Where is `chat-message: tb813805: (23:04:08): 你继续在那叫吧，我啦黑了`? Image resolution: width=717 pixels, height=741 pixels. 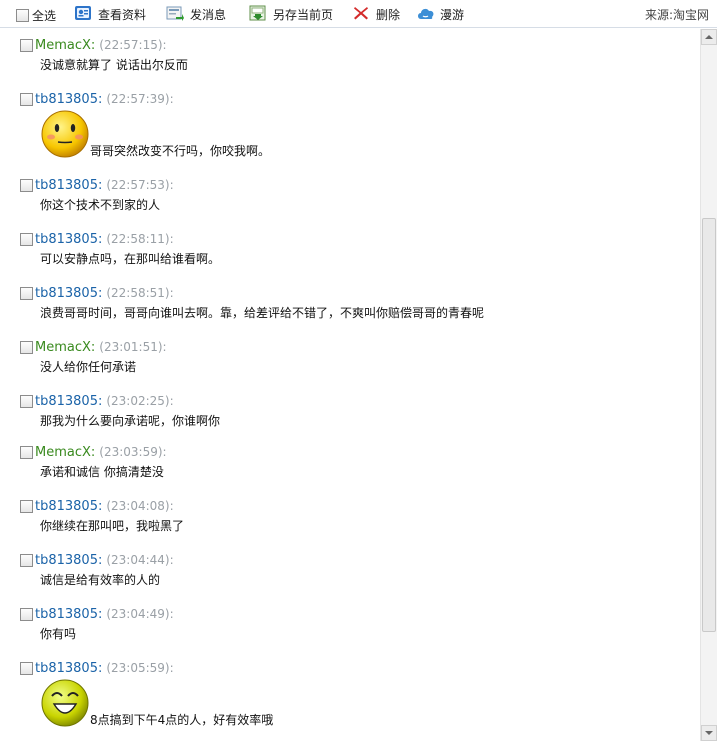
chat-message: tb813805: (23:04:08): 你继续在那叫吧，我啦黑了 is located at coordinates (355, 516).